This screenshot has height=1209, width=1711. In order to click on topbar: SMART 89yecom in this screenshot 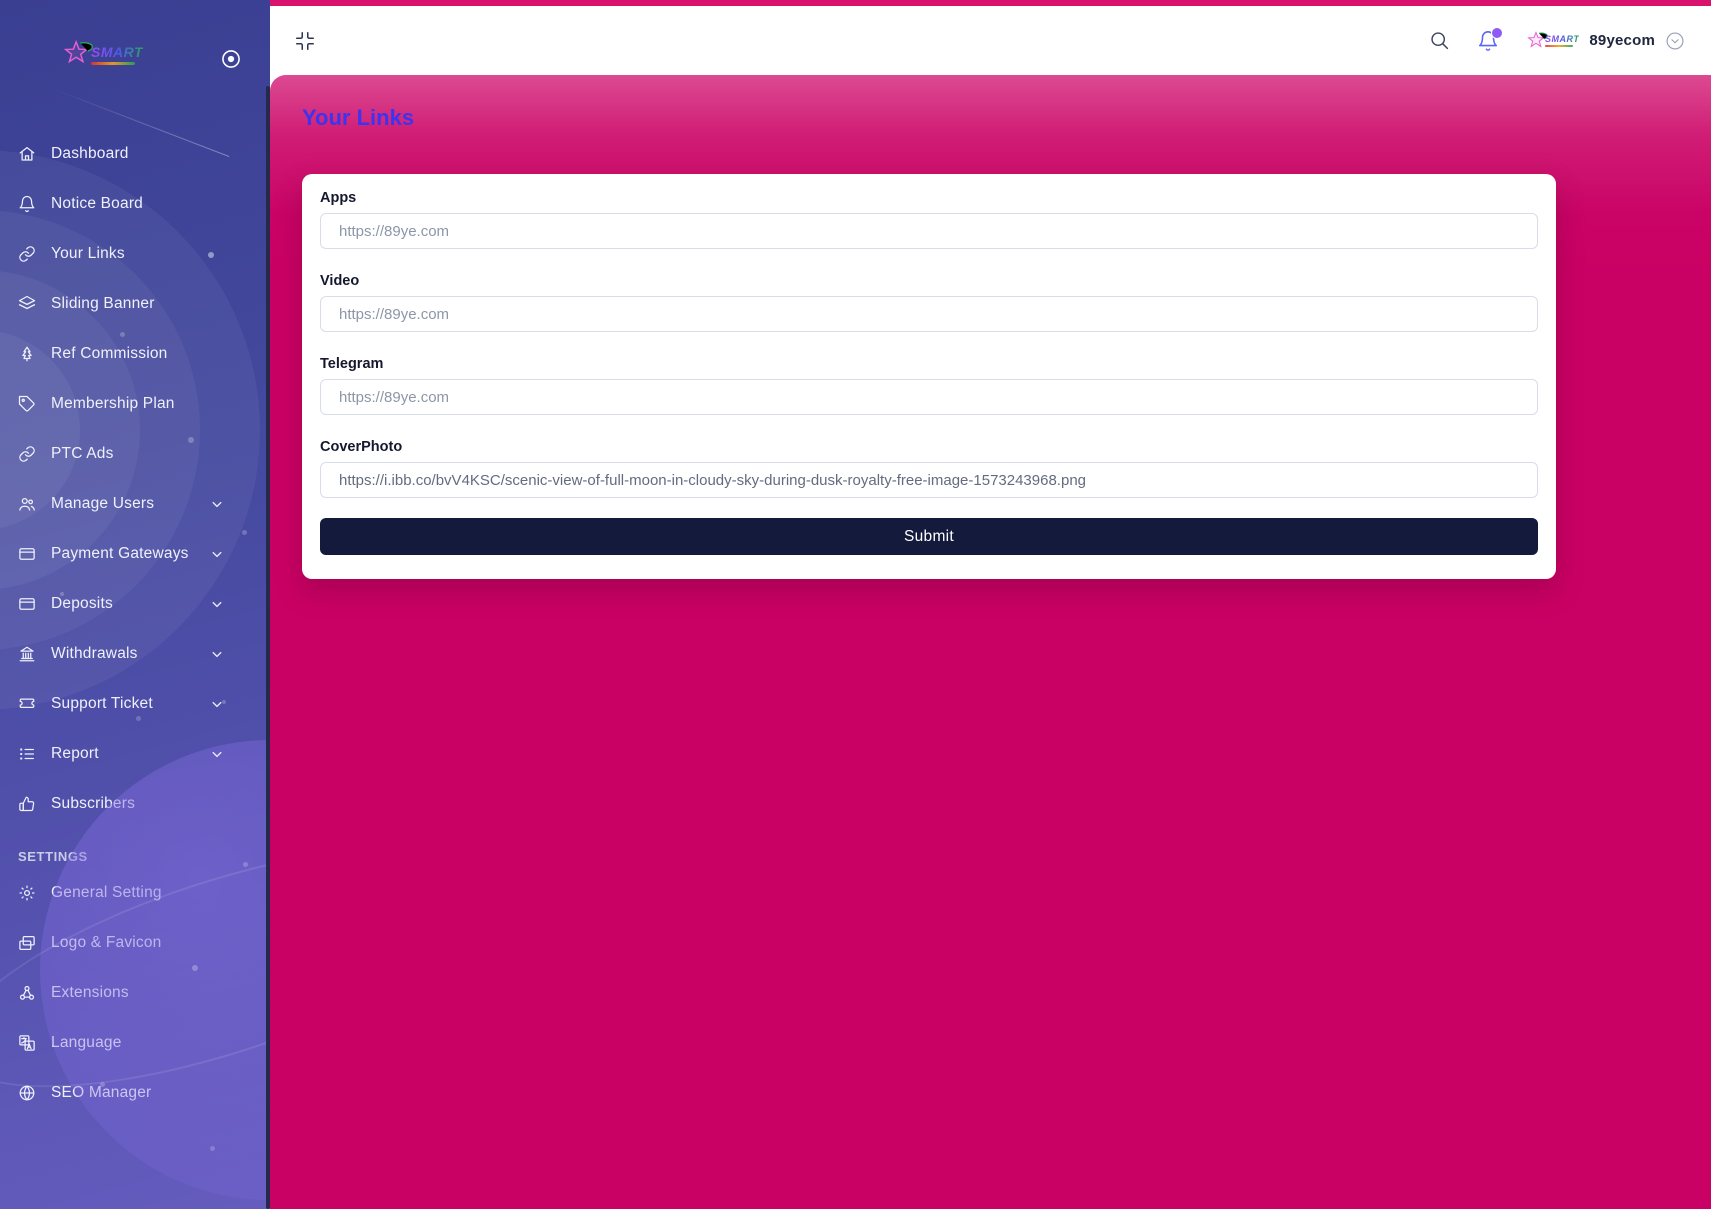, I will do `click(990, 40)`.